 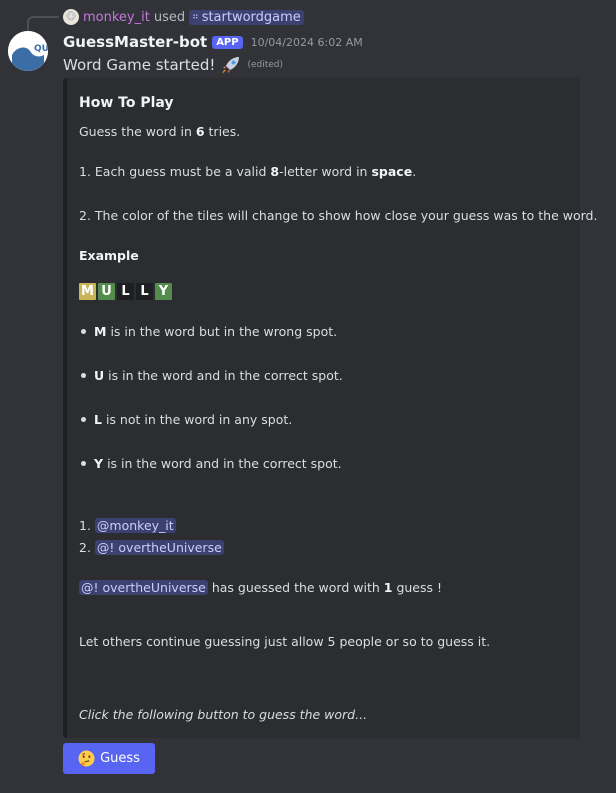 What do you see at coordinates (295, 587) in the screenshot?
I see `winner-pre: has guessed the word with` at bounding box center [295, 587].